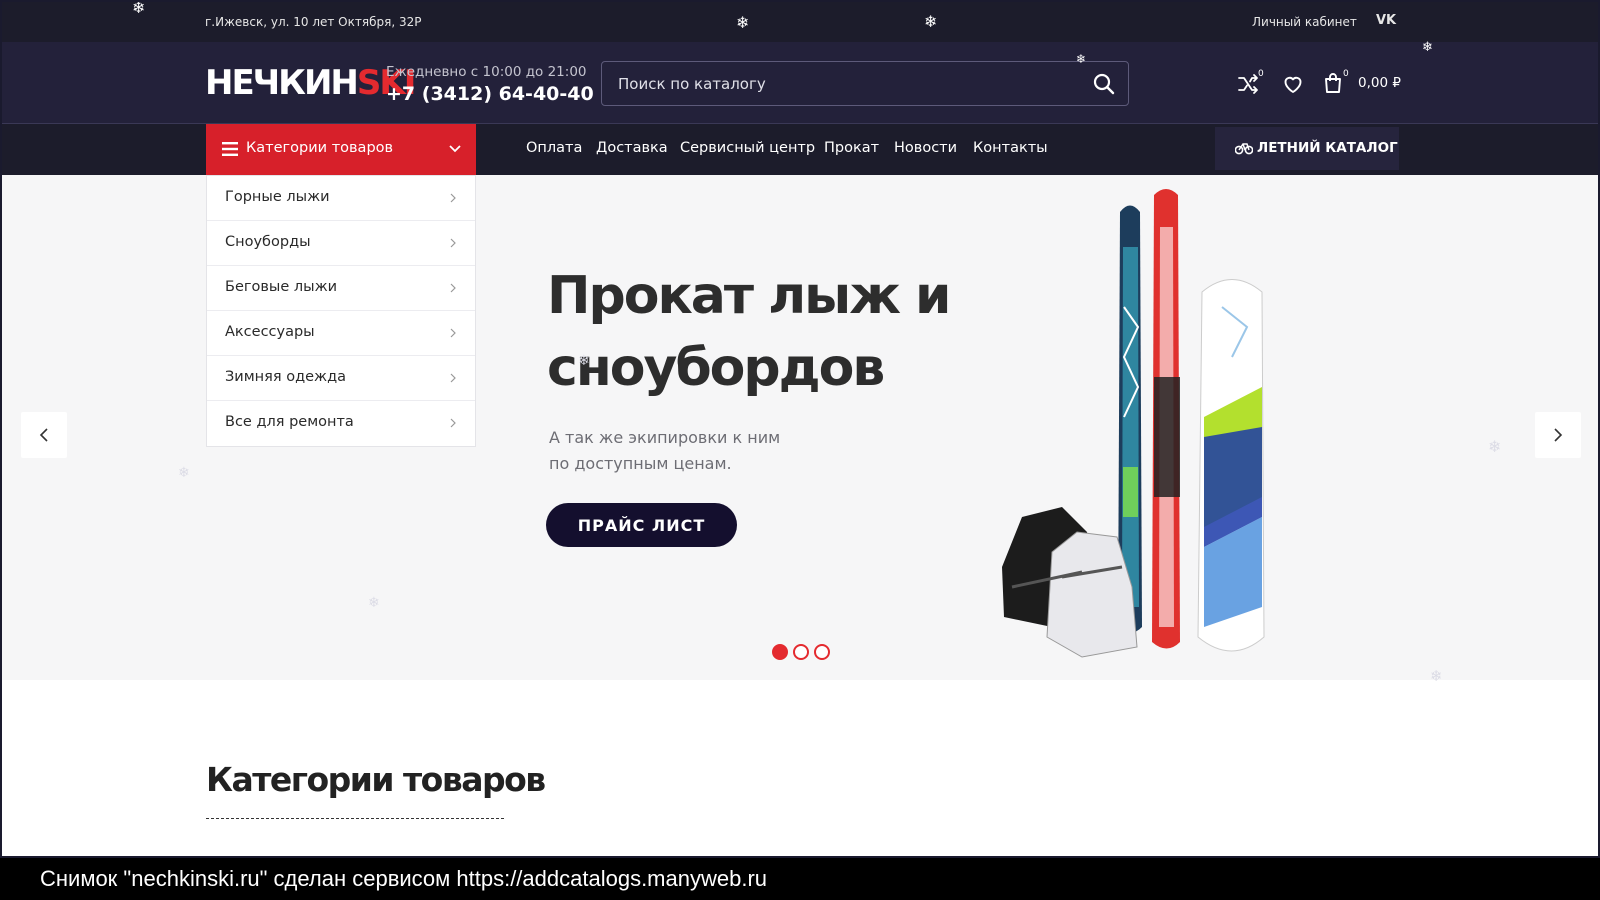 The height and width of the screenshot is (900, 1600). Describe the element at coordinates (1231, 465) in the screenshot. I see `snowboard` at that location.